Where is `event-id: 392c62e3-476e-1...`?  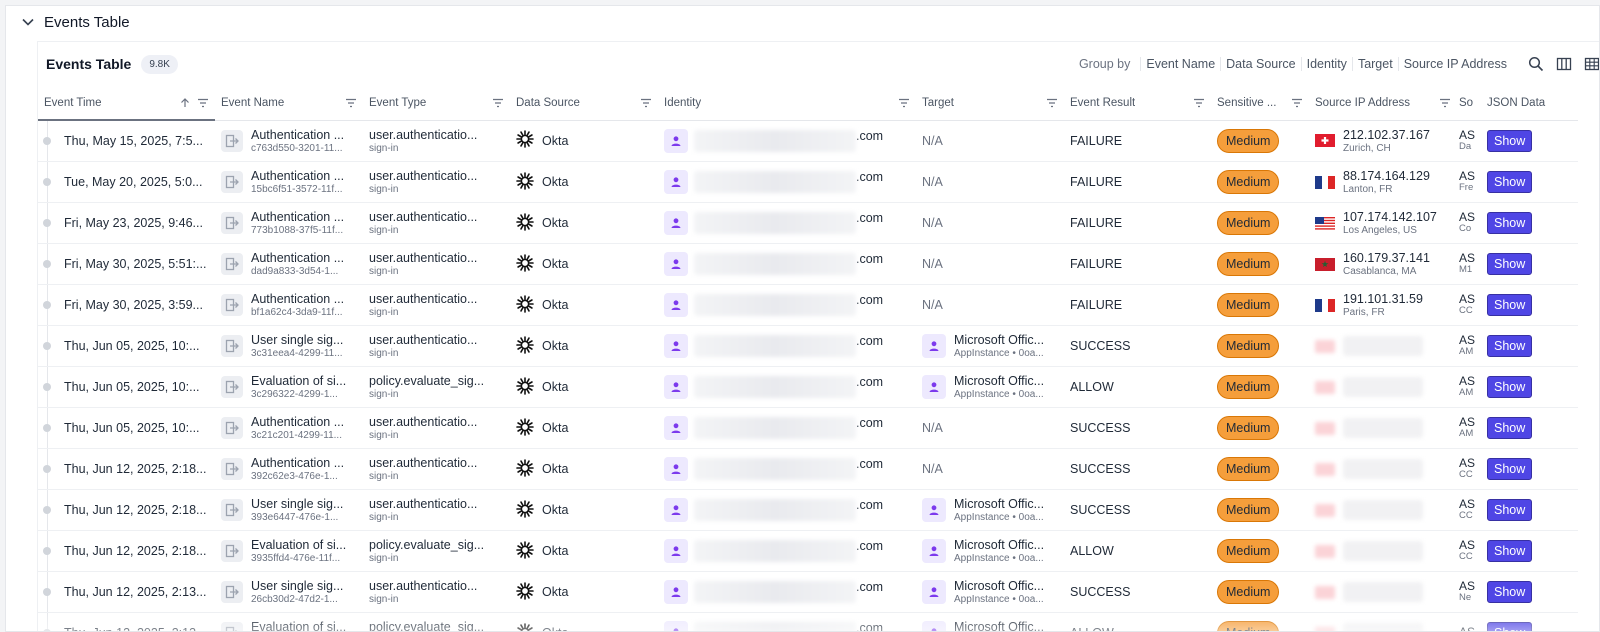
event-id: 392c62e3-476e-1... is located at coordinates (294, 476).